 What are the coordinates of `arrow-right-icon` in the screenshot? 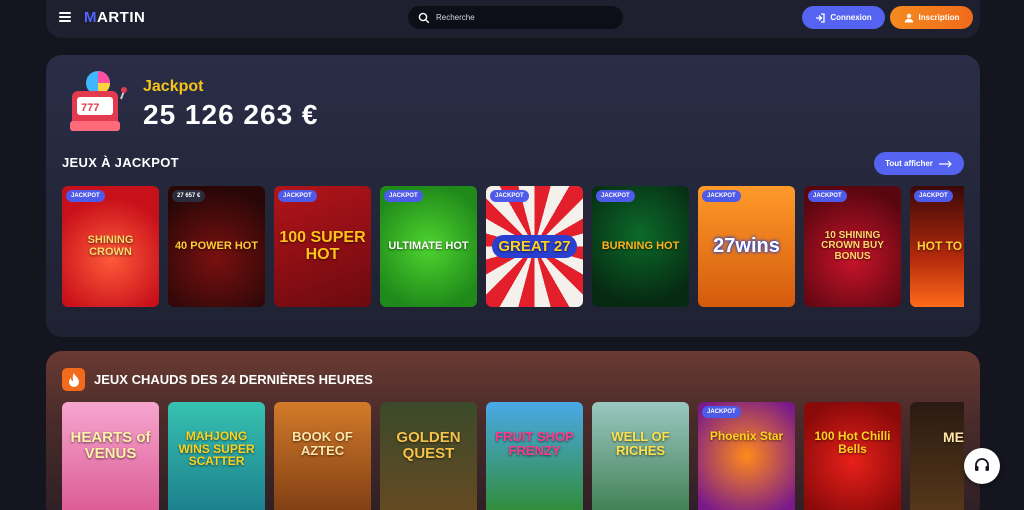 It's located at (945, 163).